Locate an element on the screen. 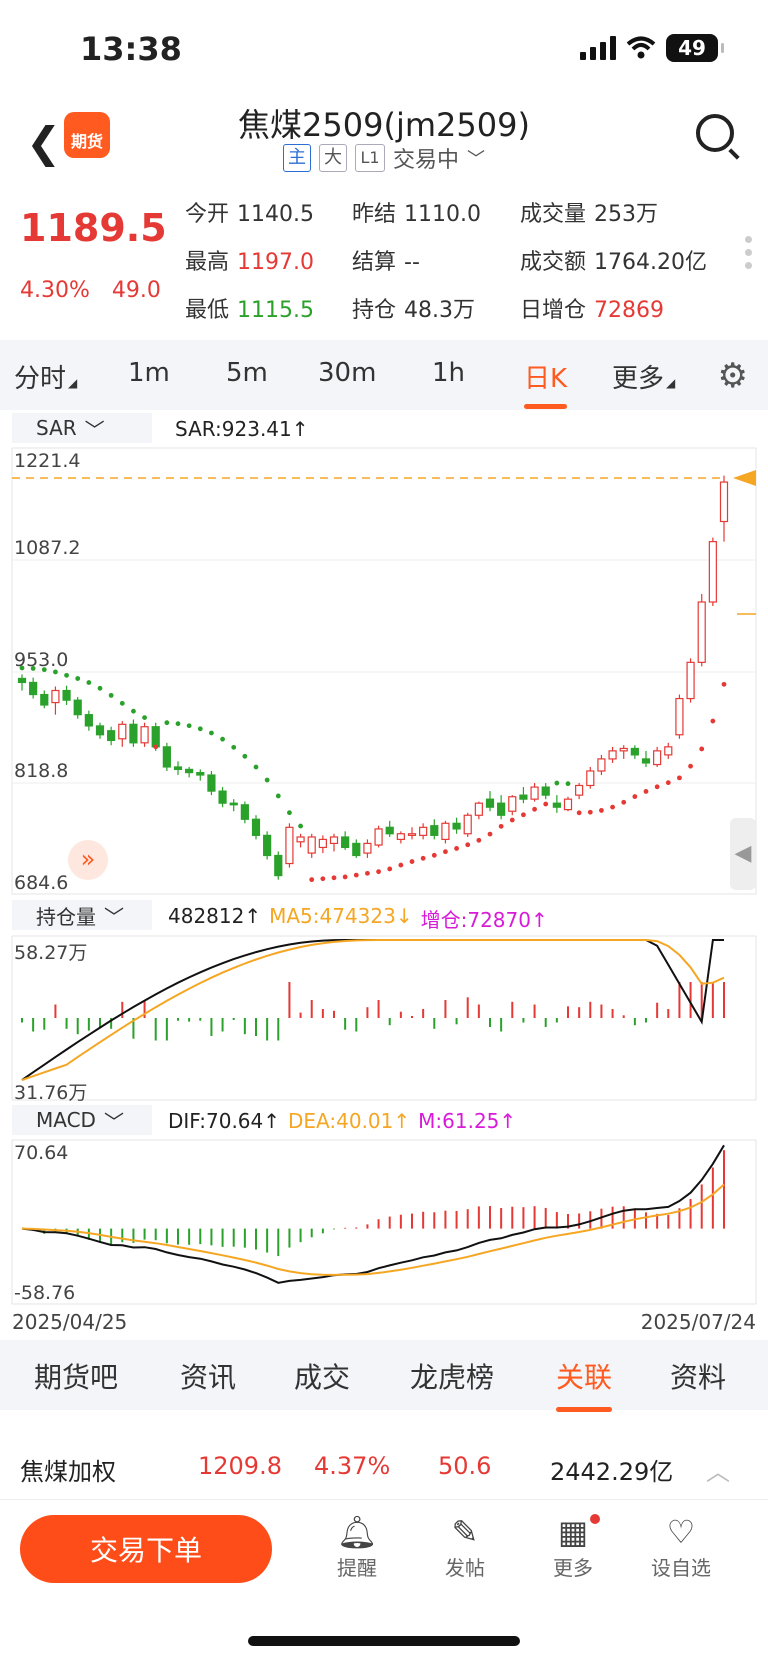 Image resolution: width=768 pixels, height=1663 pixels. axis-label-5: 684.6 is located at coordinates (41, 883).